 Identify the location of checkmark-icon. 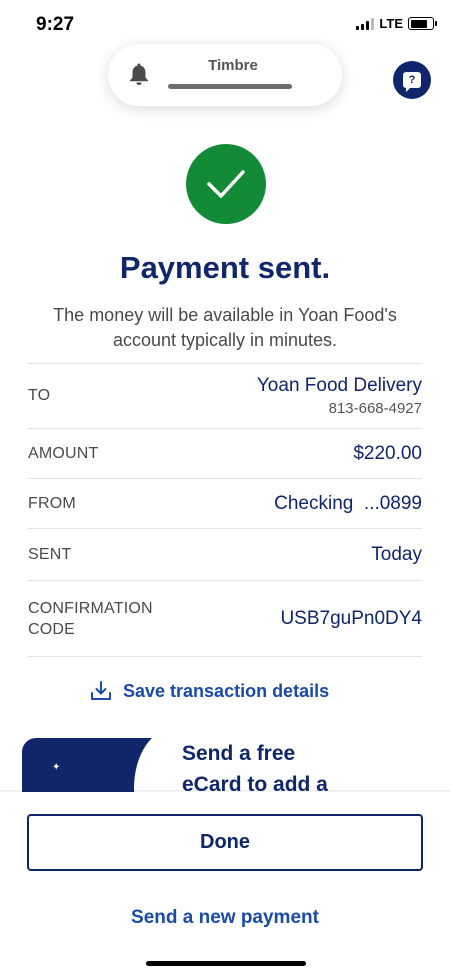
(226, 184).